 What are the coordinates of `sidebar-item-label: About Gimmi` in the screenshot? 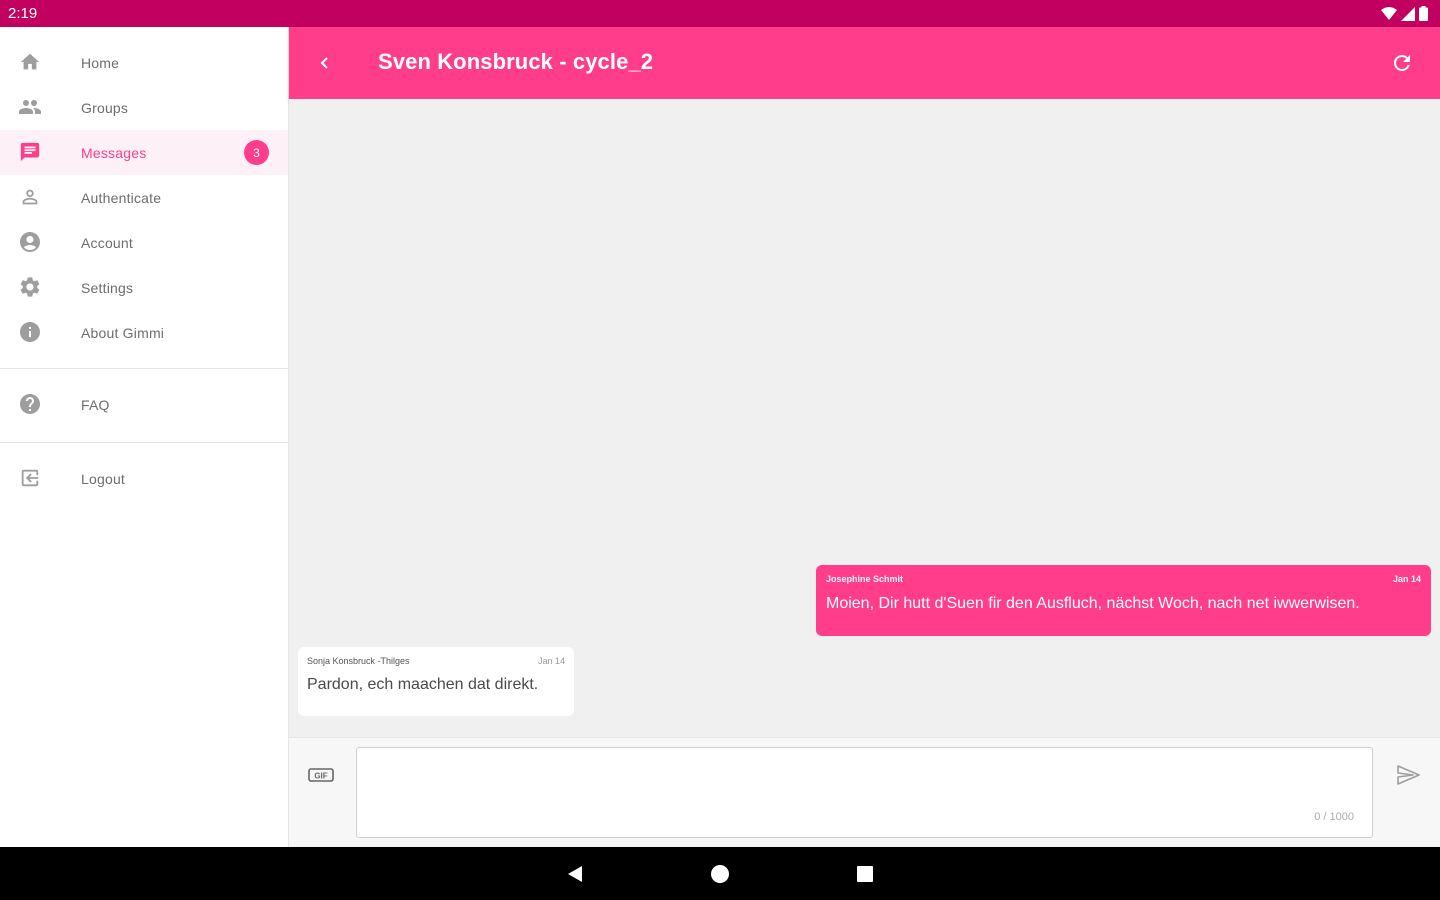 It's located at (123, 332).